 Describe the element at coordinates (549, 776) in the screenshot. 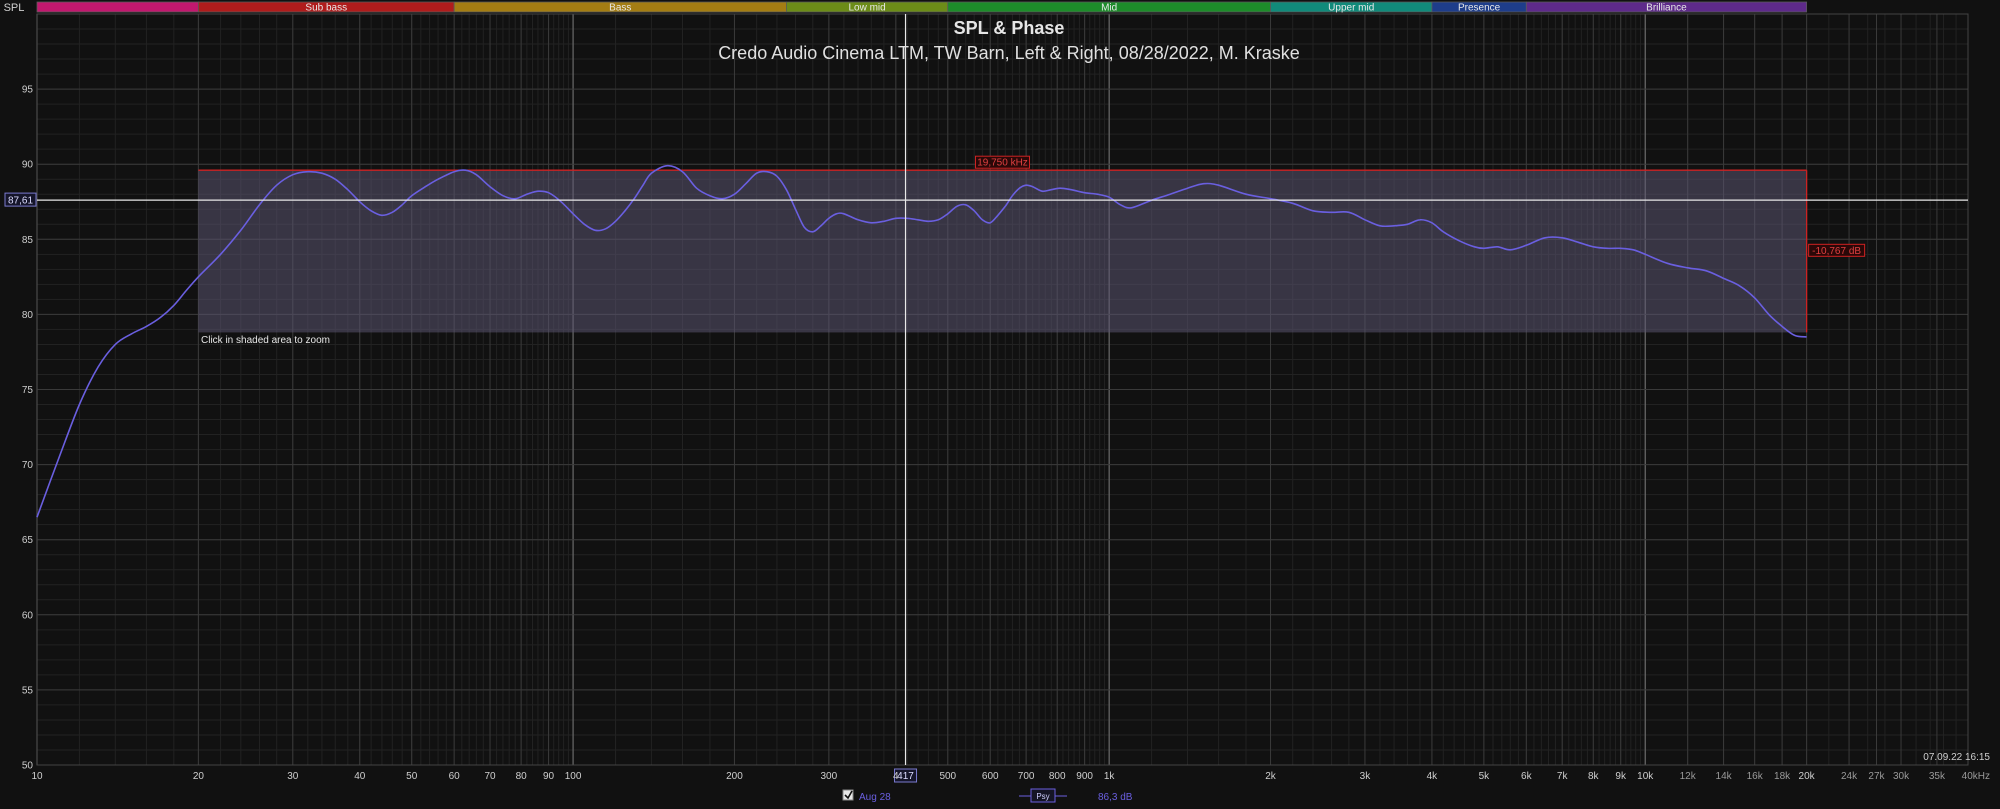

I see `x-tick-label: 90` at that location.